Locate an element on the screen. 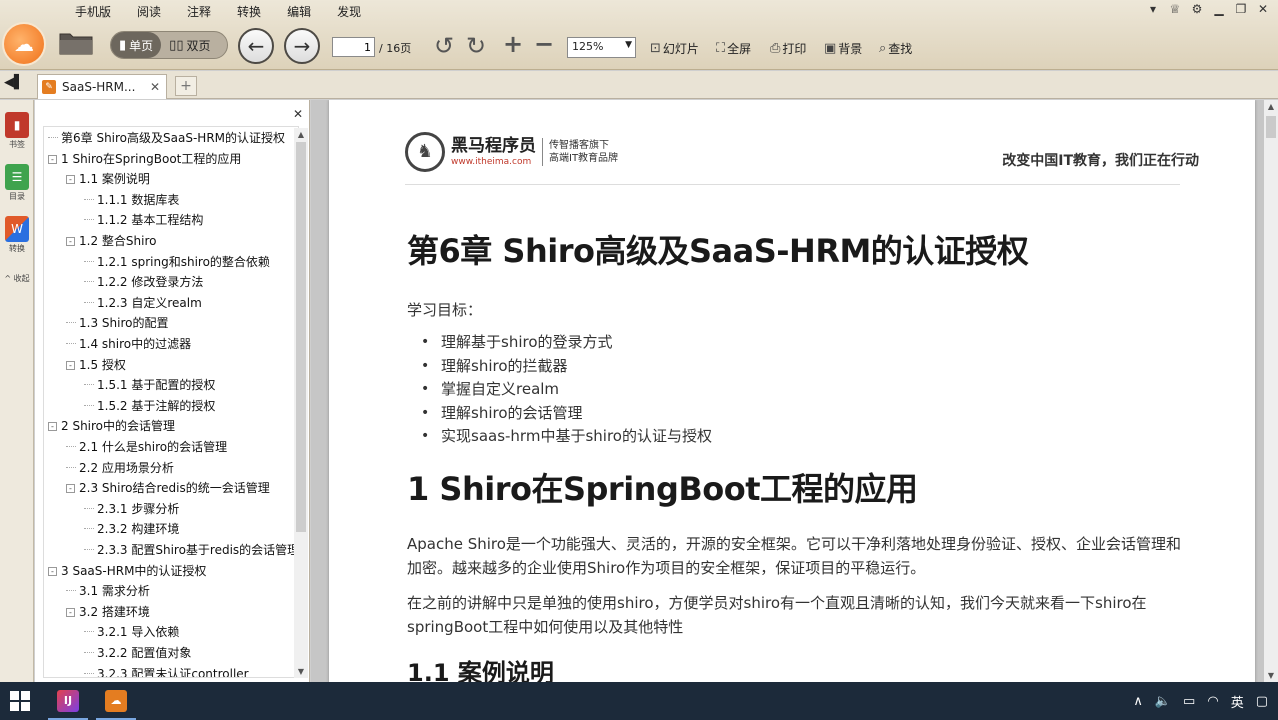 The image size is (1278, 720). zoom-out-icon: − is located at coordinates (544, 44).